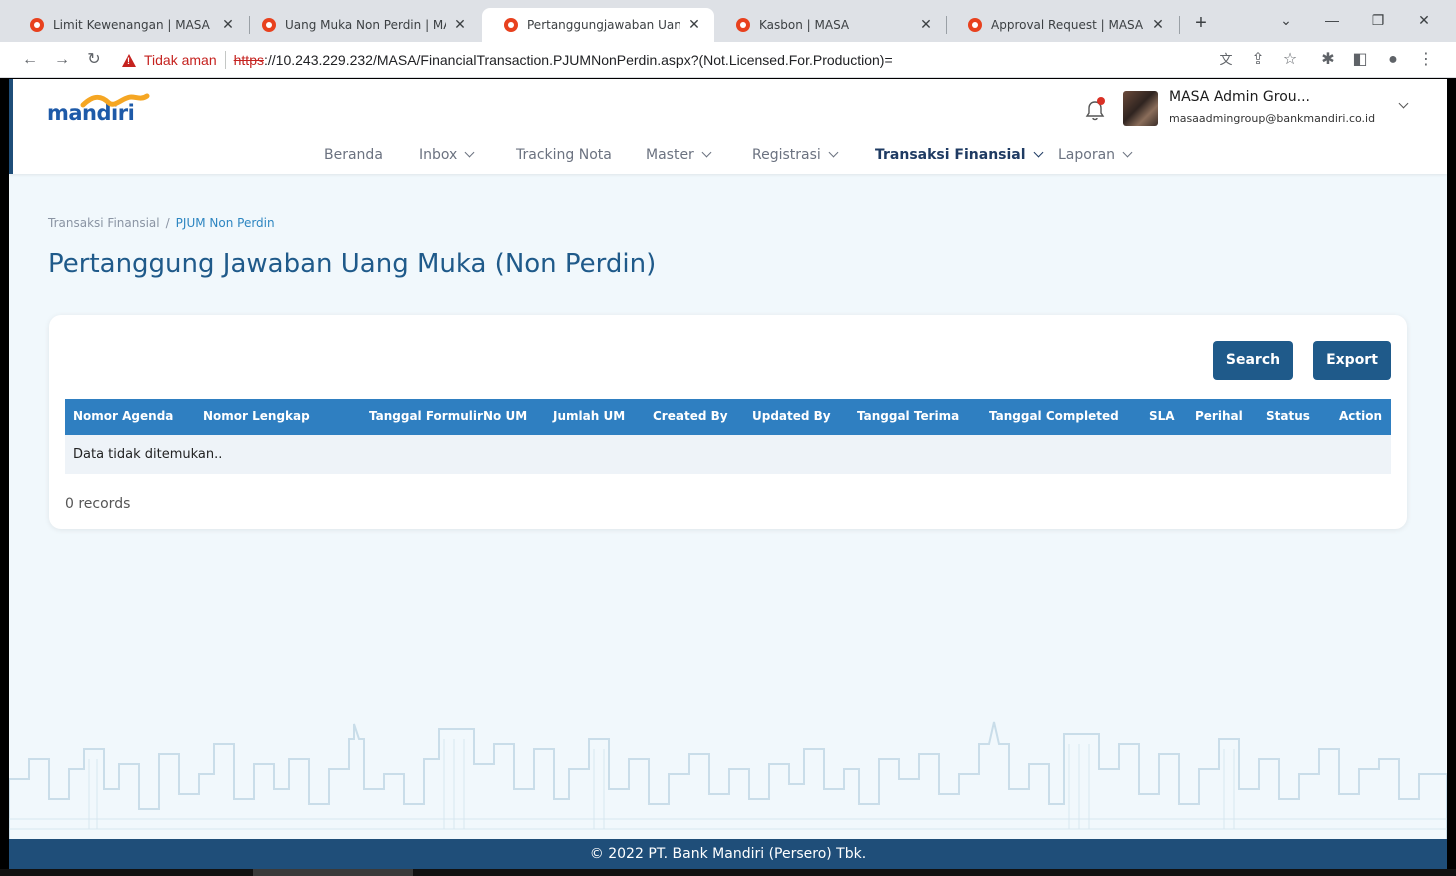 The width and height of the screenshot is (1456, 876). Describe the element at coordinates (1226, 60) in the screenshot. I see `translate-icon: 文` at that location.